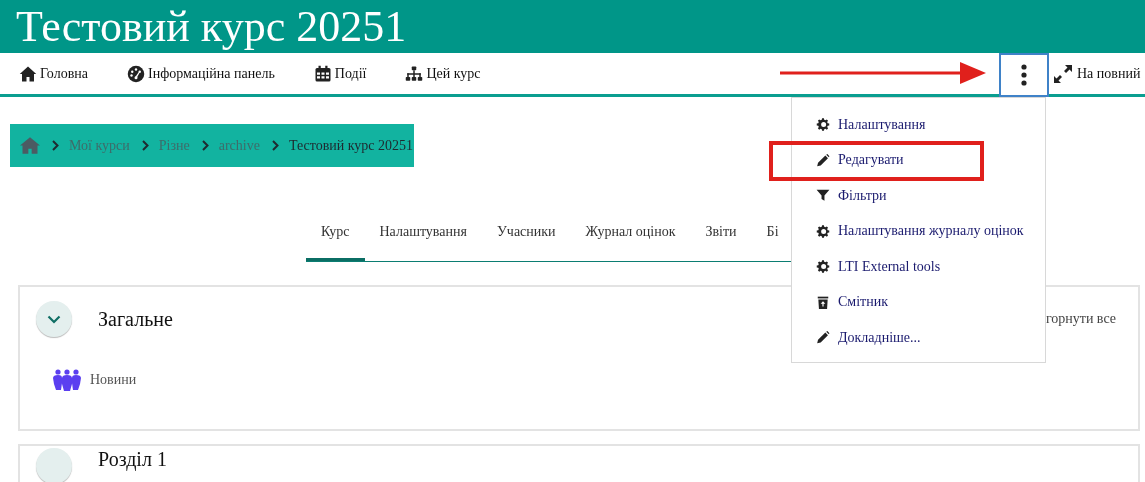  I want to click on sitemap-icon, so click(414, 73).